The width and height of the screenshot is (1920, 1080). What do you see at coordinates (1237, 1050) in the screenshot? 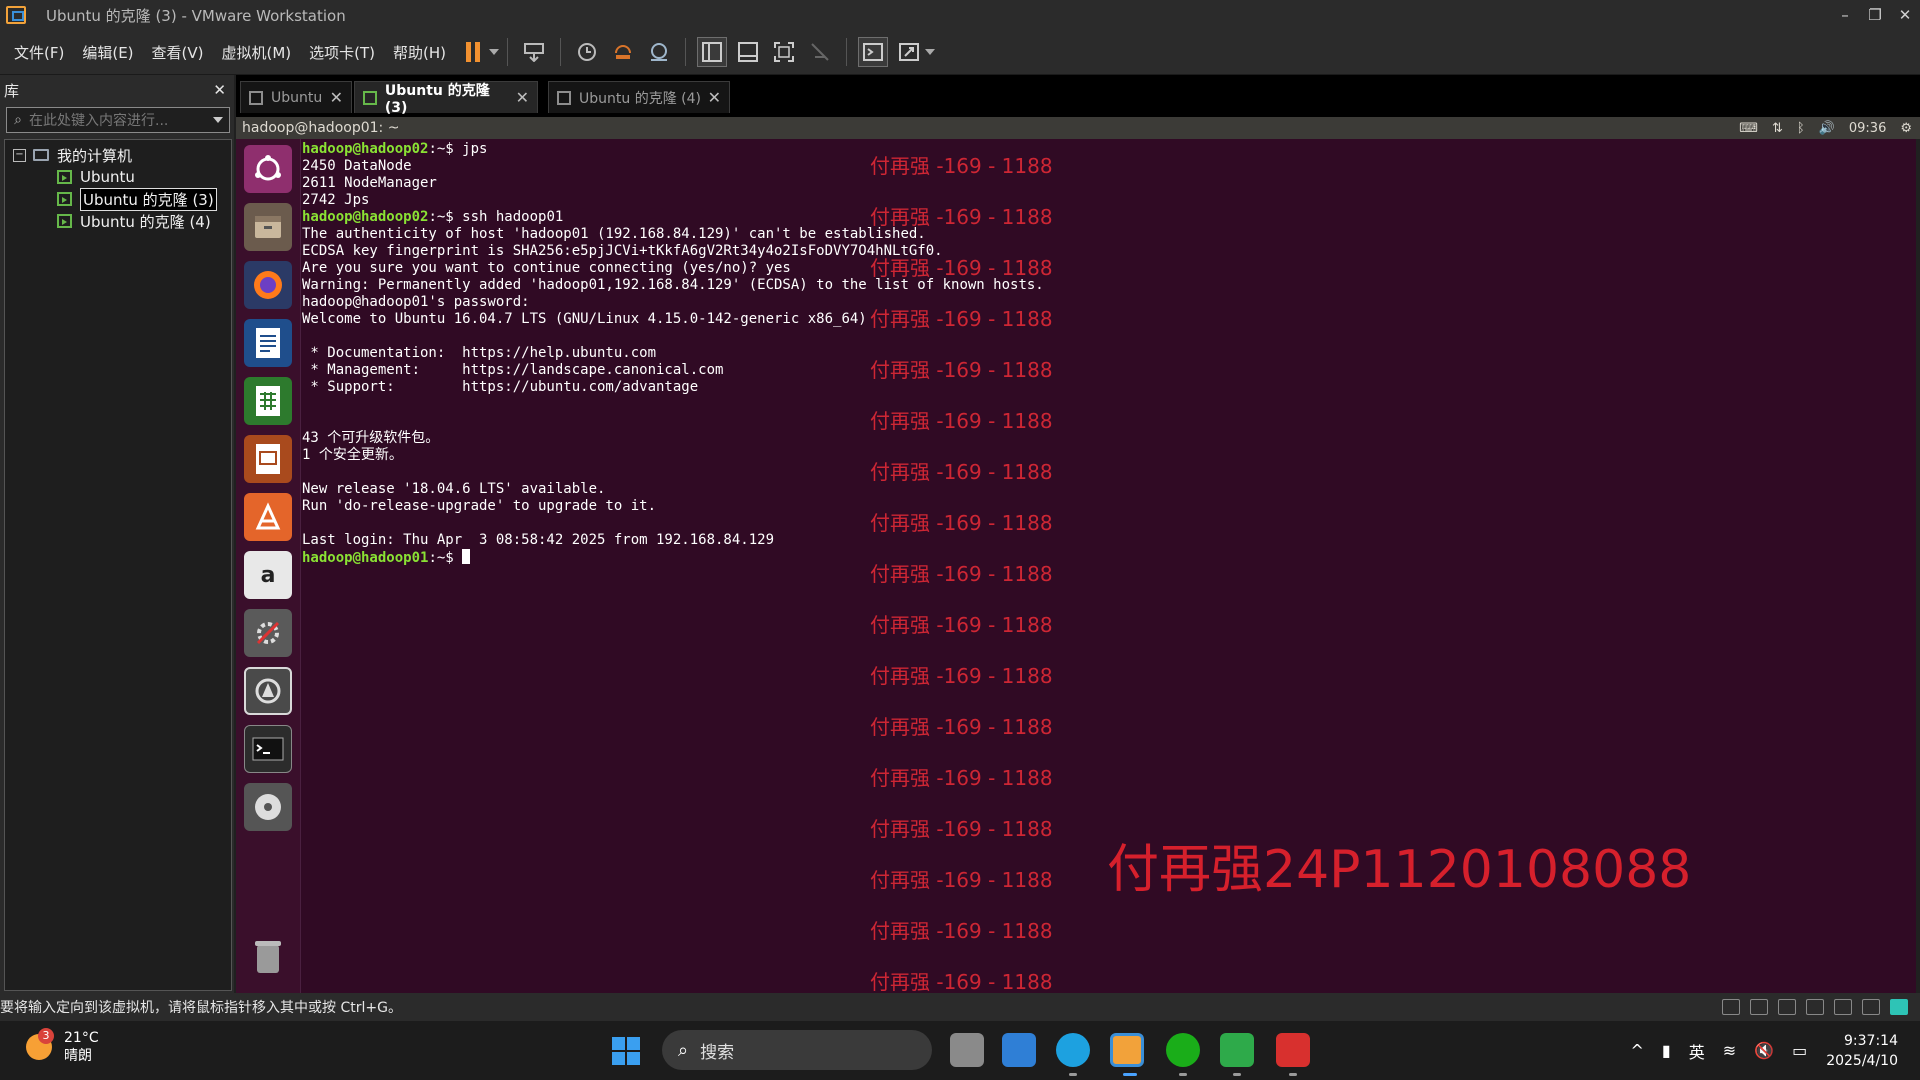
I see `terminal-app-icon` at bounding box center [1237, 1050].